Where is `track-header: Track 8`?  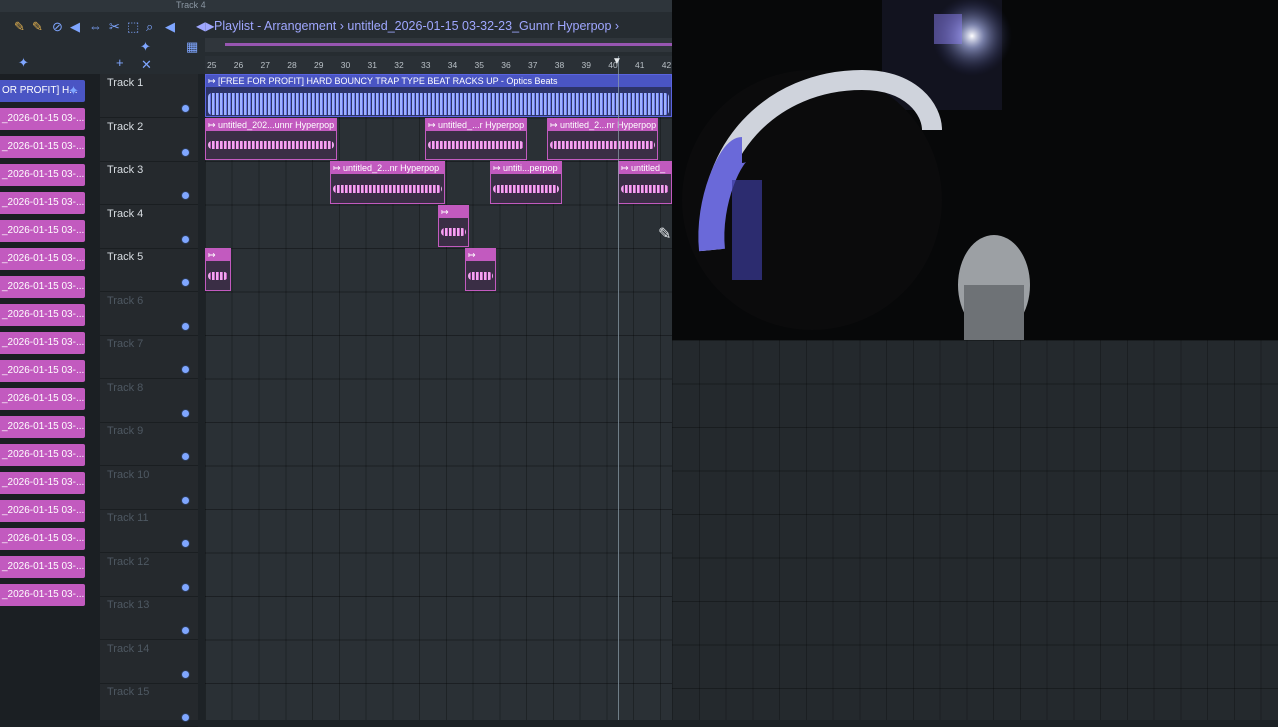
track-header: Track 8 is located at coordinates (149, 401).